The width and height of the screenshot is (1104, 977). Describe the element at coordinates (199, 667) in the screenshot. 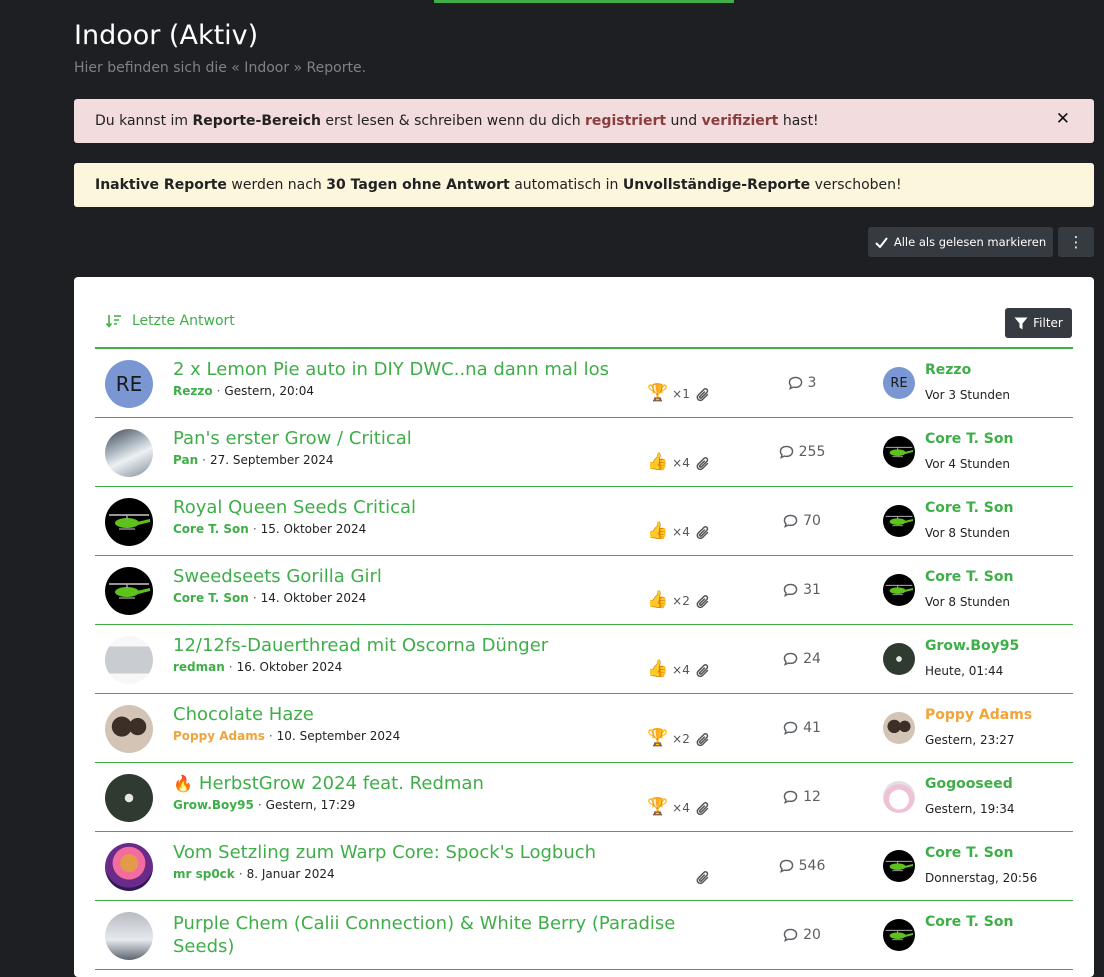

I see `thread-author: redman` at that location.